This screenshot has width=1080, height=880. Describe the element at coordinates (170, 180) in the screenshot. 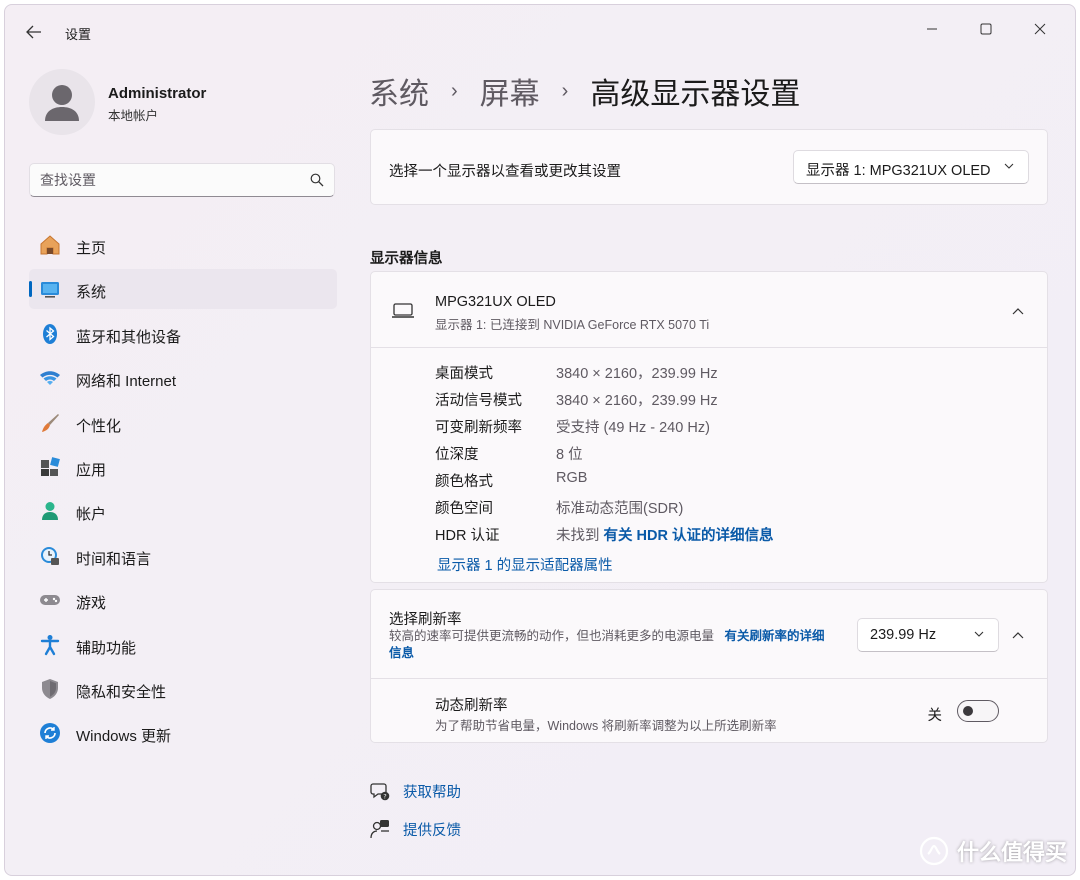

I see `search-input` at that location.